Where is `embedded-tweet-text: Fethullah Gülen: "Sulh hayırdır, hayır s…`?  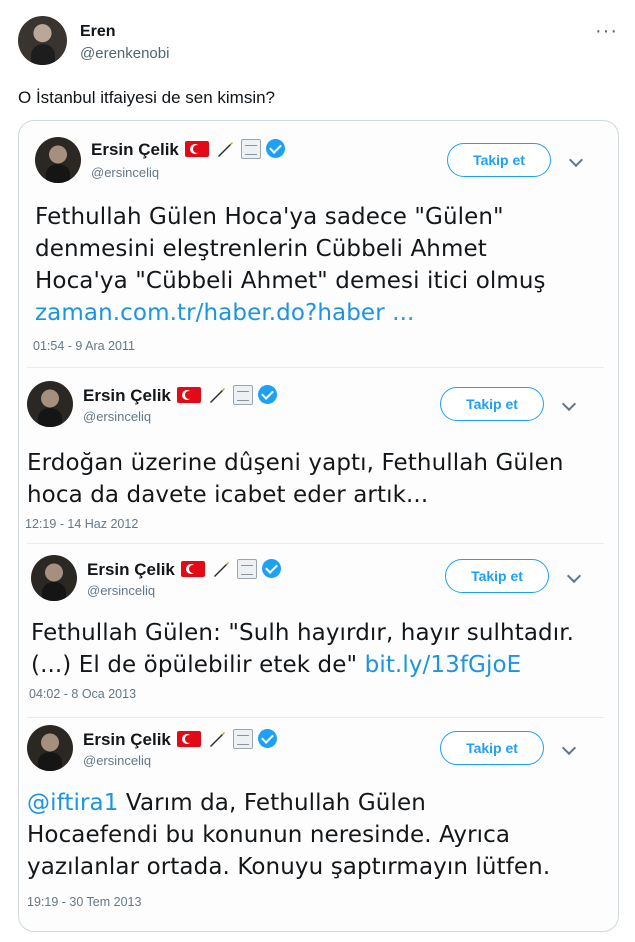 embedded-tweet-text: Fethullah Gülen: "Sulh hayırdır, hayır s… is located at coordinates (303, 649).